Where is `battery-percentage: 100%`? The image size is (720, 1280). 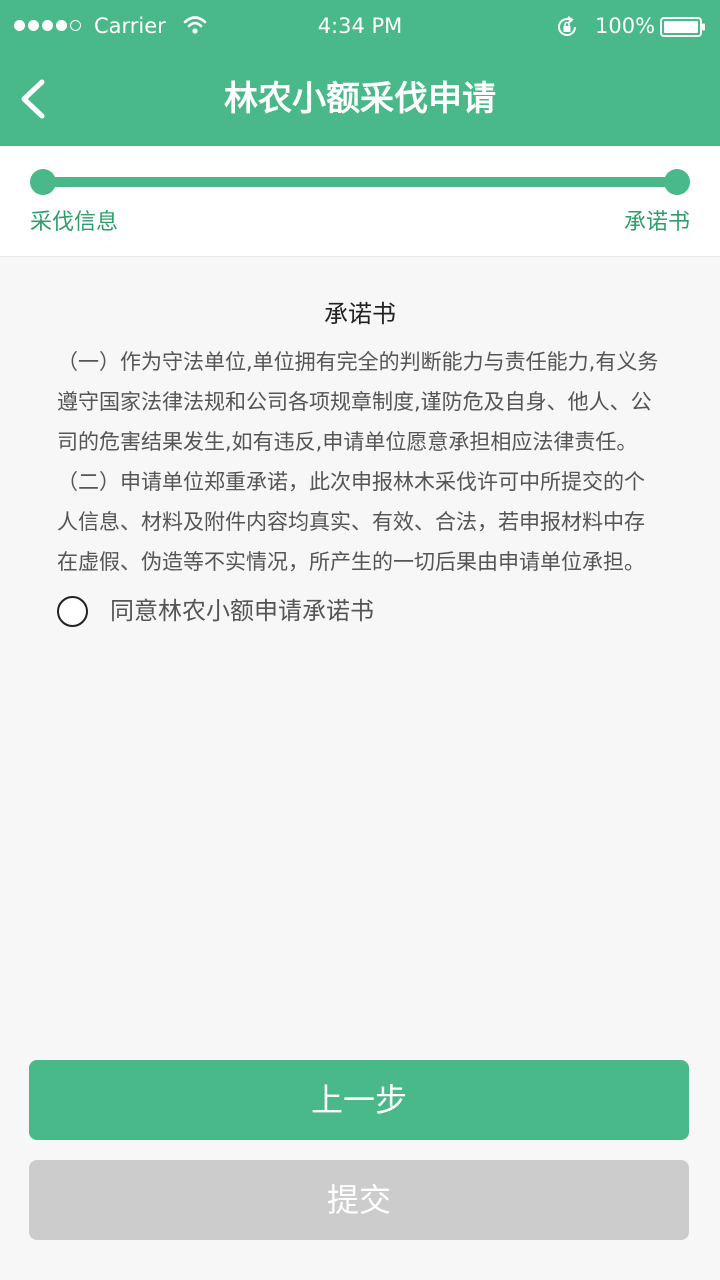 battery-percentage: 100% is located at coordinates (625, 26).